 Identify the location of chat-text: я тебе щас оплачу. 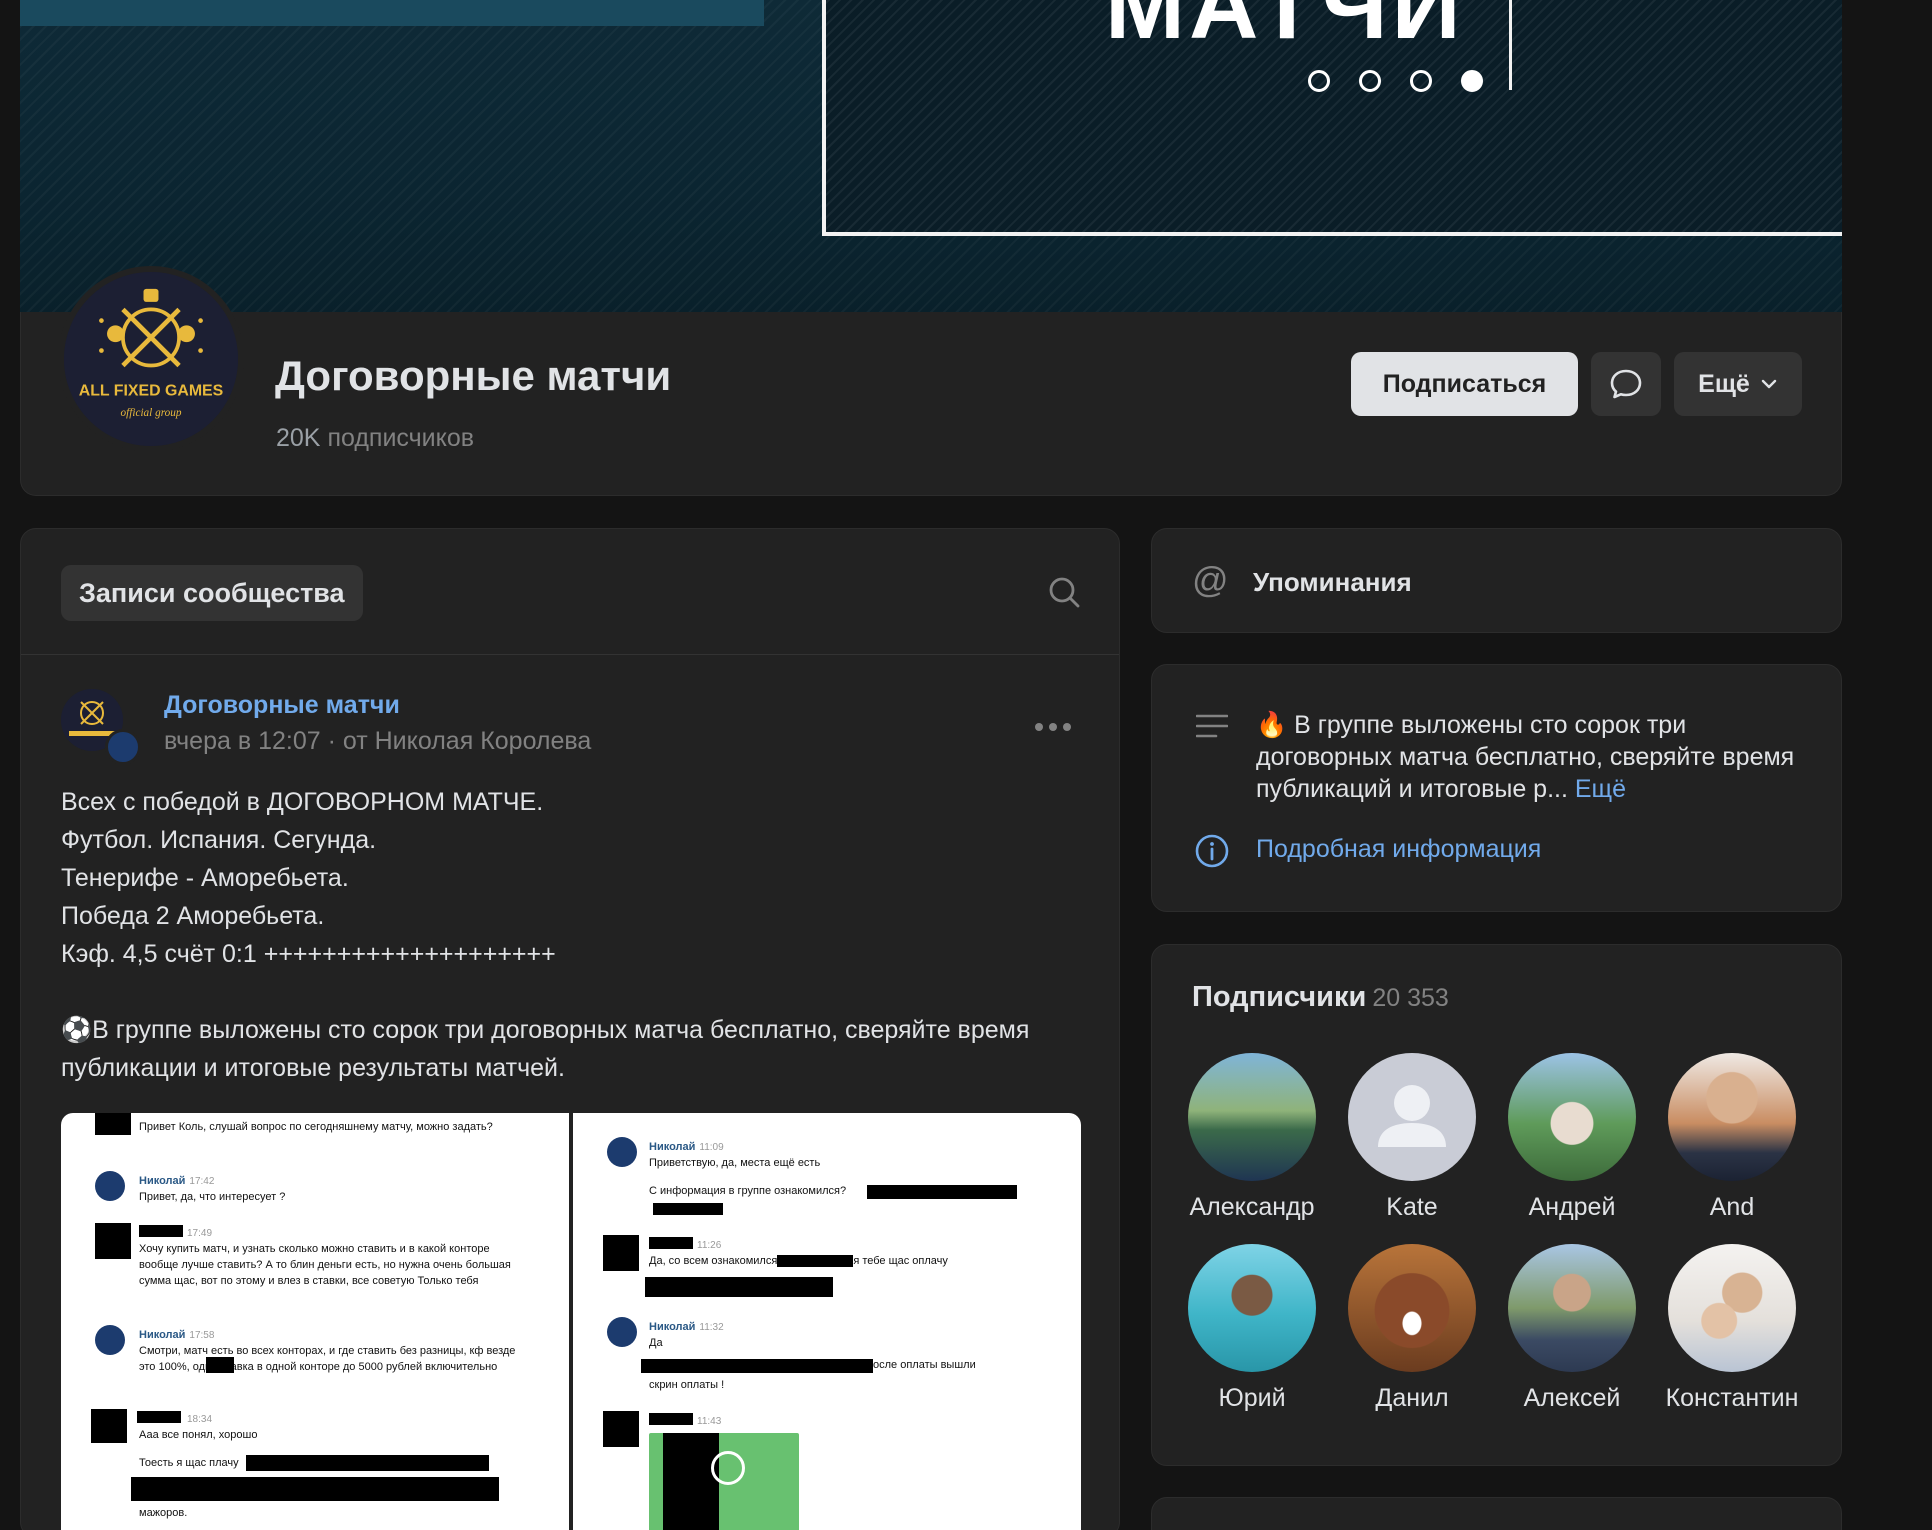
(900, 1261).